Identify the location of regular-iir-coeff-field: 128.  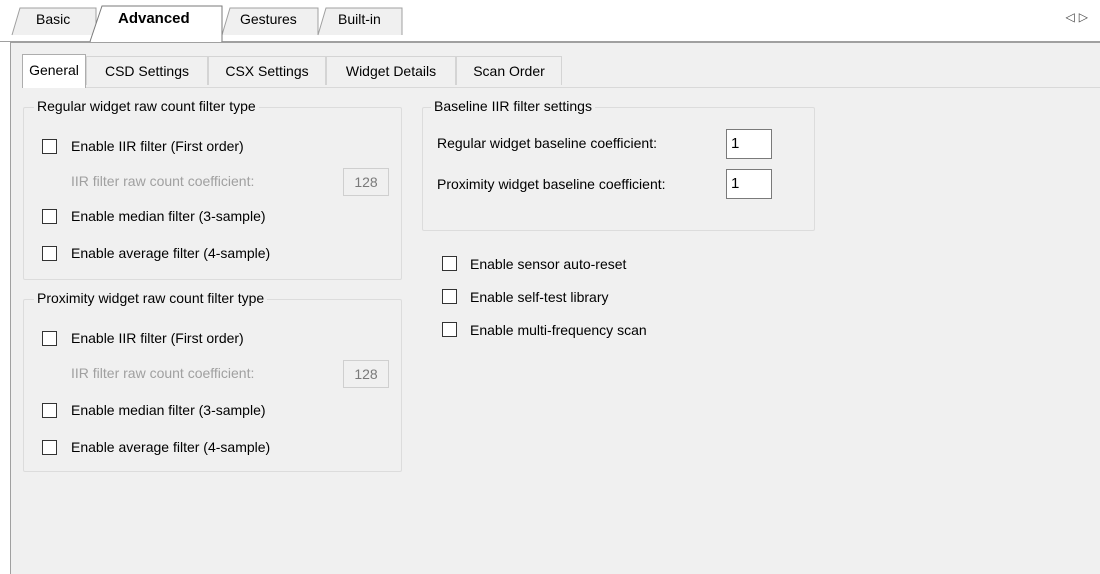
(366, 182).